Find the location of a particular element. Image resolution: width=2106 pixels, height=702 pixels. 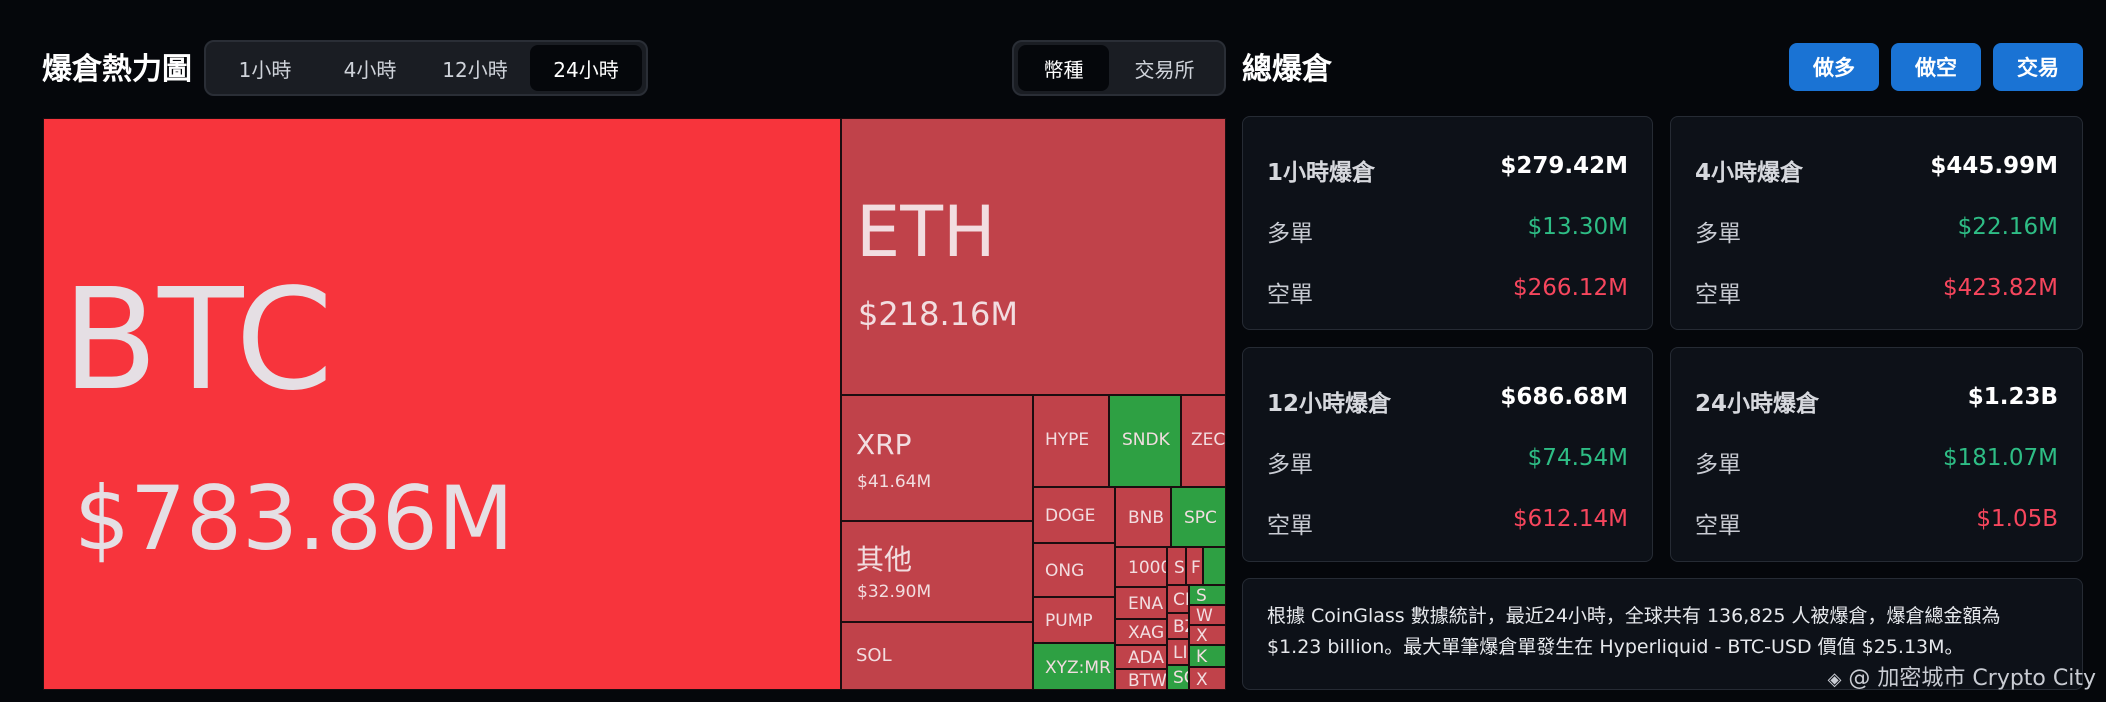

bz-symbol: BZ is located at coordinates (1180, 627).